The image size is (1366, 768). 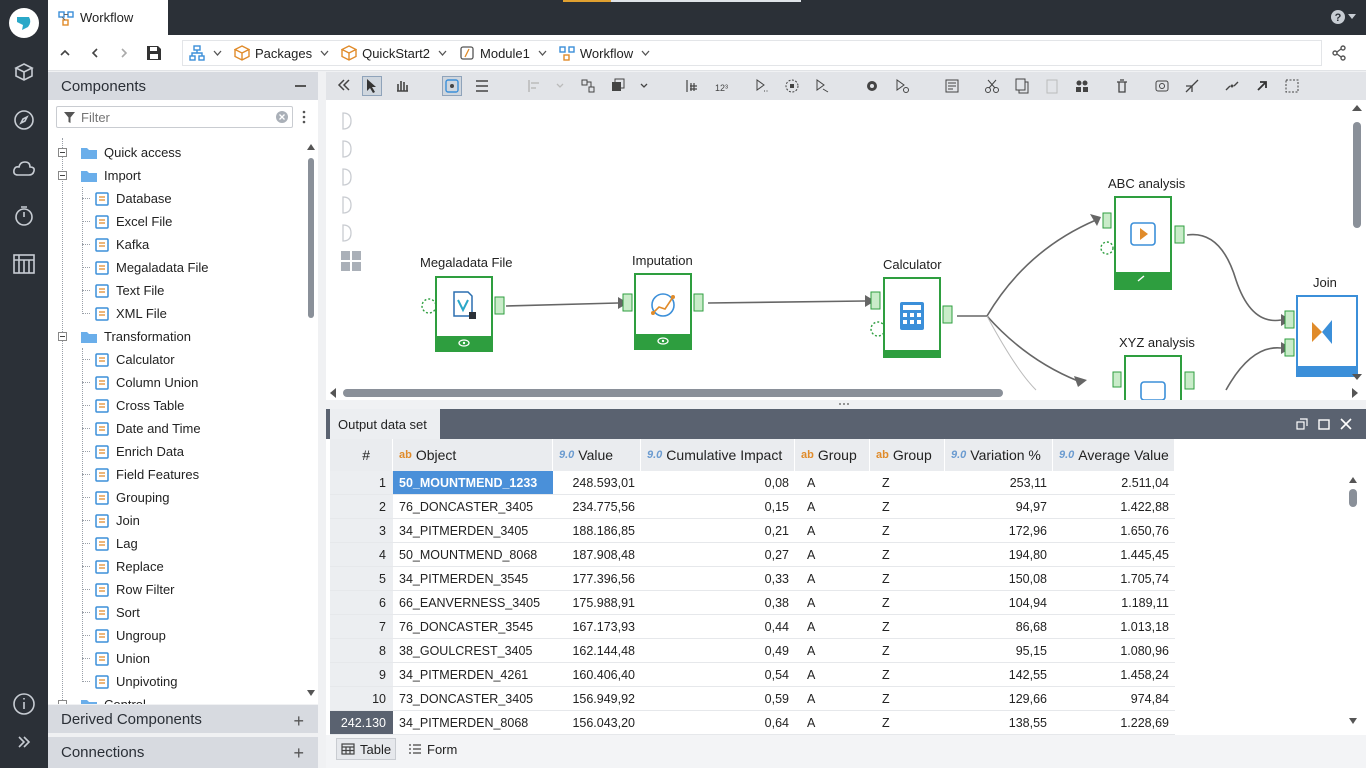 I want to click on tree-item-replace: Replace, so click(x=123, y=566).